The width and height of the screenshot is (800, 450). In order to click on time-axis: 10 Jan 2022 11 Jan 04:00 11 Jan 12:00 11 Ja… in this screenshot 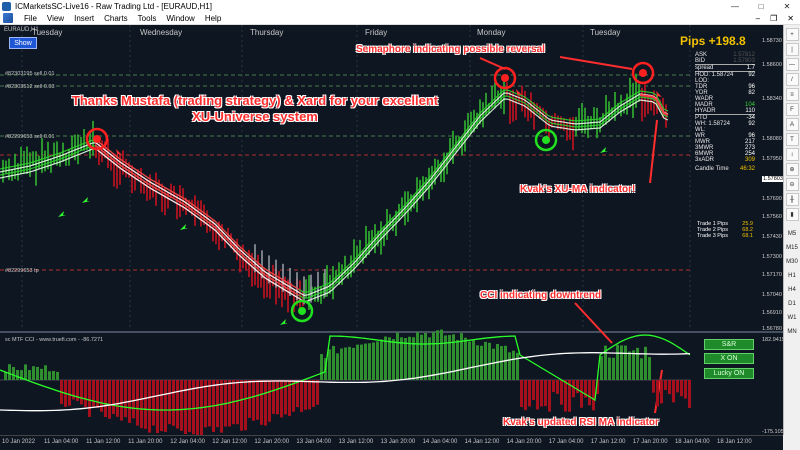, I will do `click(391, 442)`.